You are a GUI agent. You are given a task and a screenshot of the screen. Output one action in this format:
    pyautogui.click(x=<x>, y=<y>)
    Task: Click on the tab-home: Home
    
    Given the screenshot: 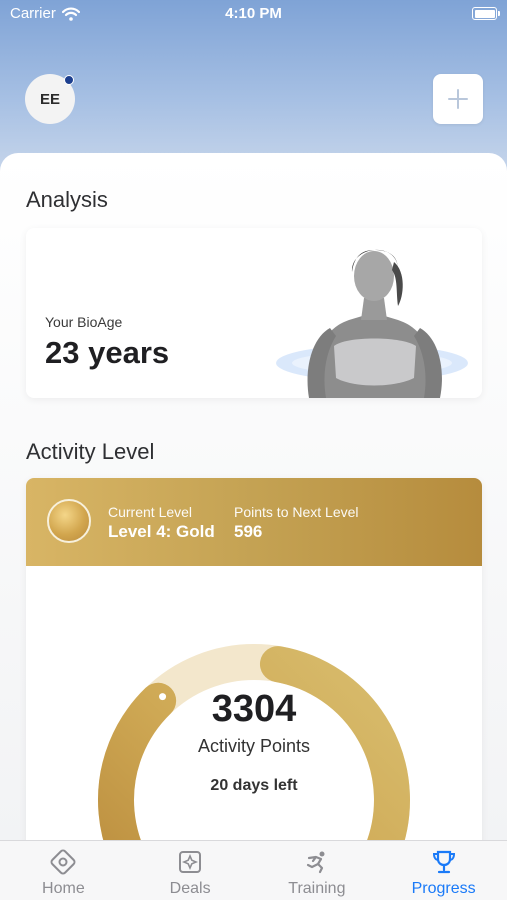 What is the action you would take?
    pyautogui.click(x=63, y=870)
    